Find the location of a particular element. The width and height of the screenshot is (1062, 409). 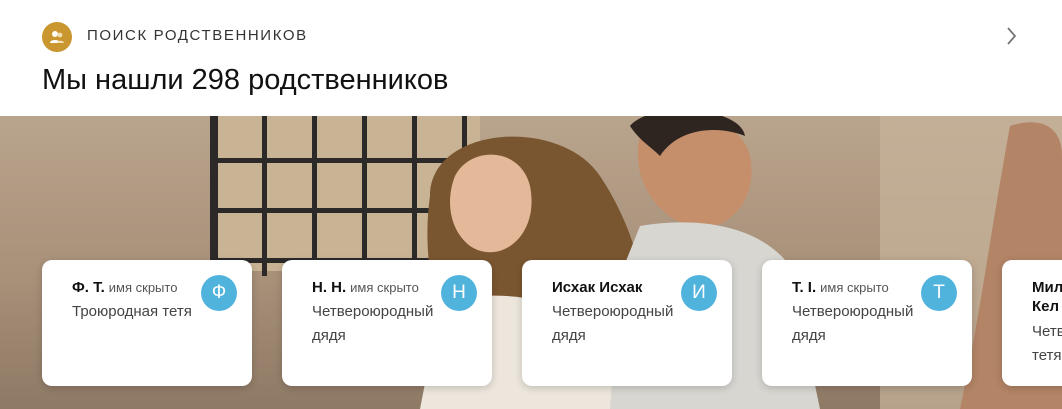

avatar: И is located at coordinates (699, 293).